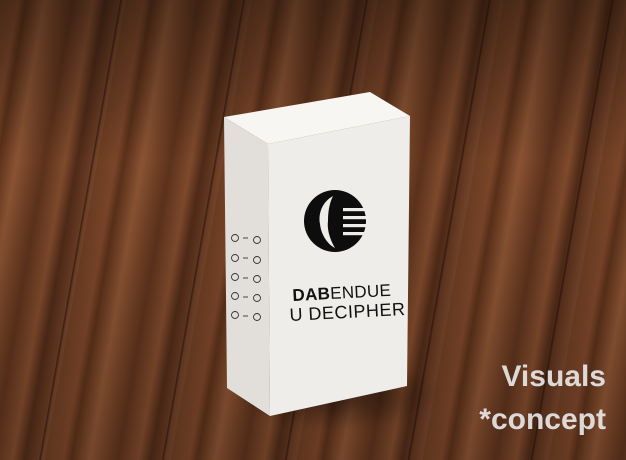 The image size is (626, 460). I want to click on brand-name-bold: DAB, so click(311, 294).